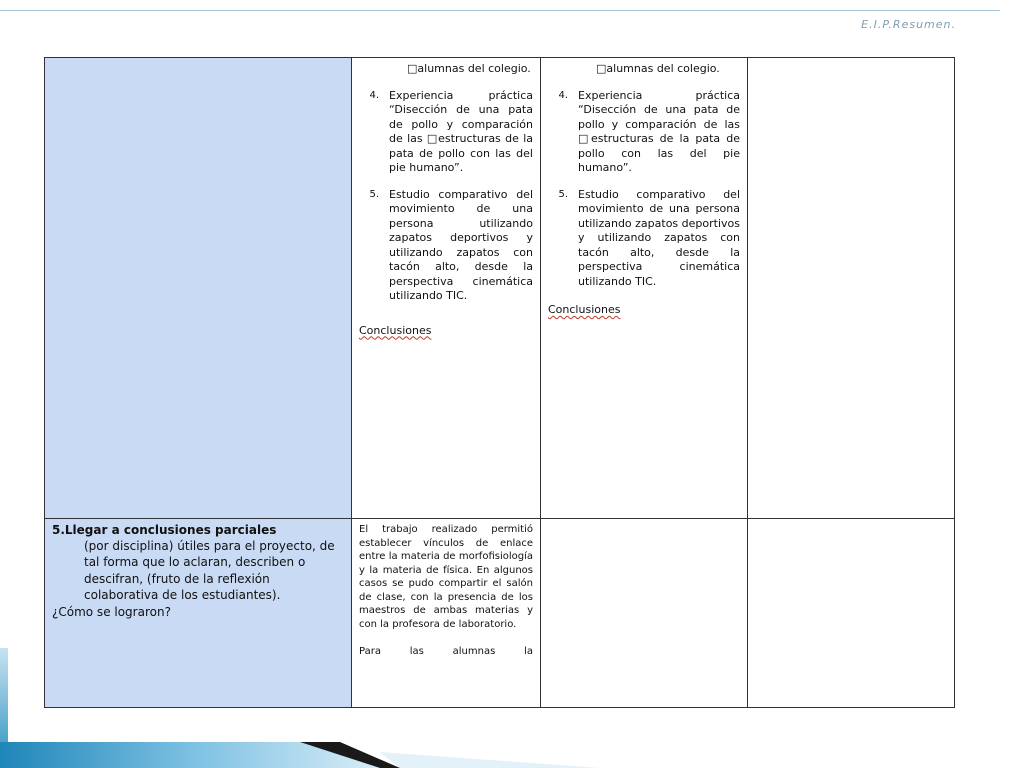 This screenshot has height=768, width=1024. What do you see at coordinates (111, 611) in the screenshot?
I see `criterion-question: ¿Cómo se lograron?` at bounding box center [111, 611].